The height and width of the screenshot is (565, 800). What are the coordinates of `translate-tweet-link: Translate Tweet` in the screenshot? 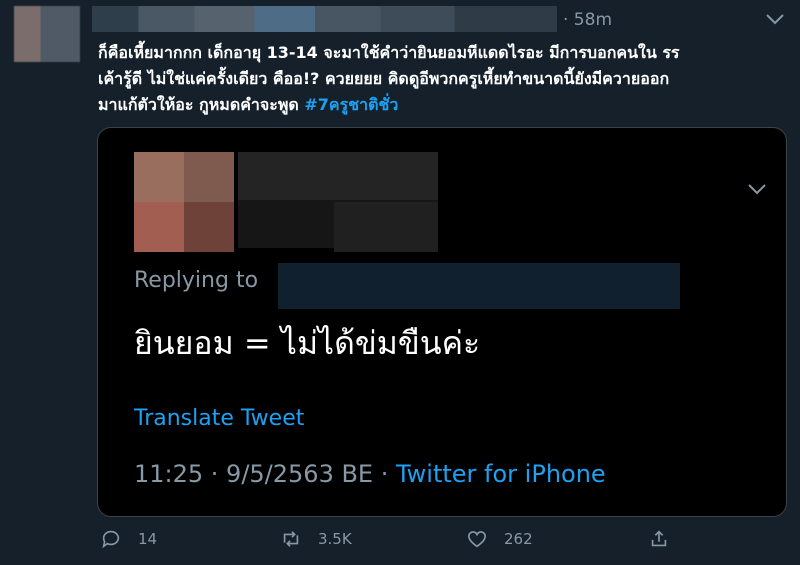 It's located at (219, 418).